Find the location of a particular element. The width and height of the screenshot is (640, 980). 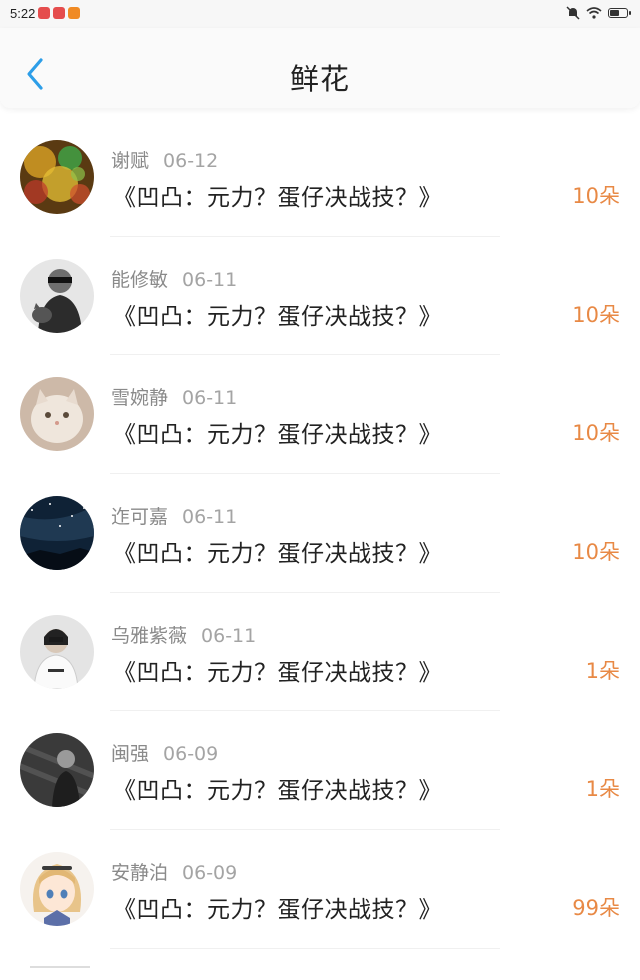

bw-woman-avatar is located at coordinates (57, 770).